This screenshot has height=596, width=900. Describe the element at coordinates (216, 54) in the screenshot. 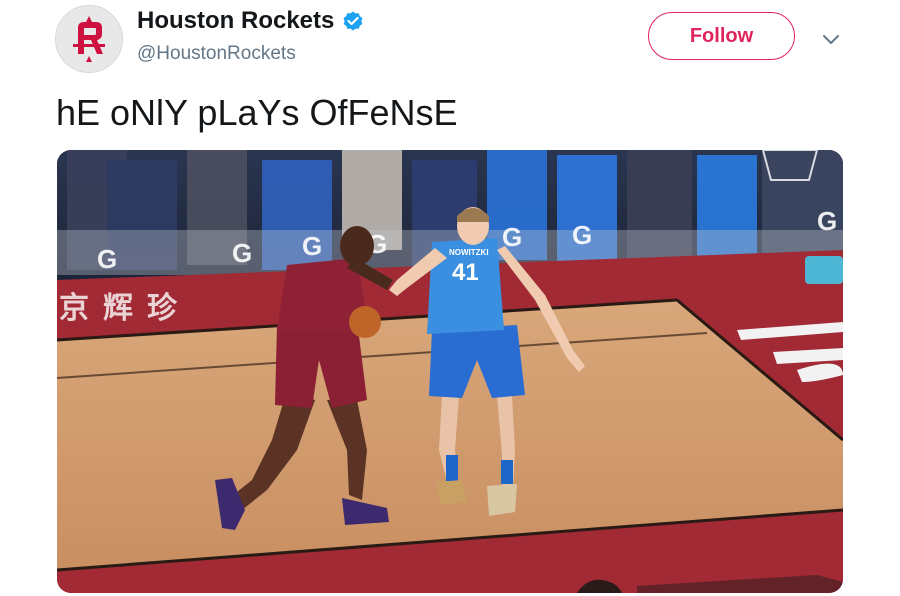

I see `author-handle: @HoustonRockets` at that location.